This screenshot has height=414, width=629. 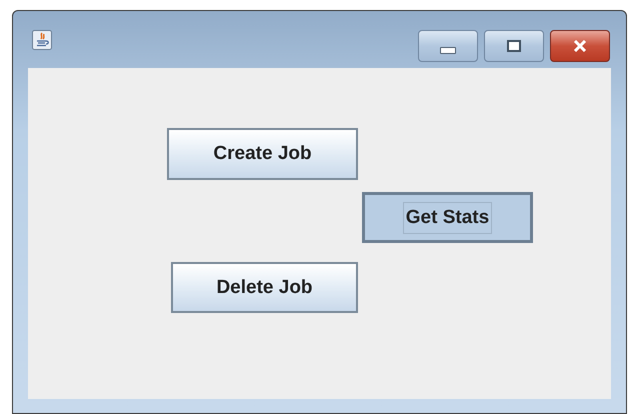 What do you see at coordinates (42, 40) in the screenshot?
I see `coffee-cup-icon` at bounding box center [42, 40].